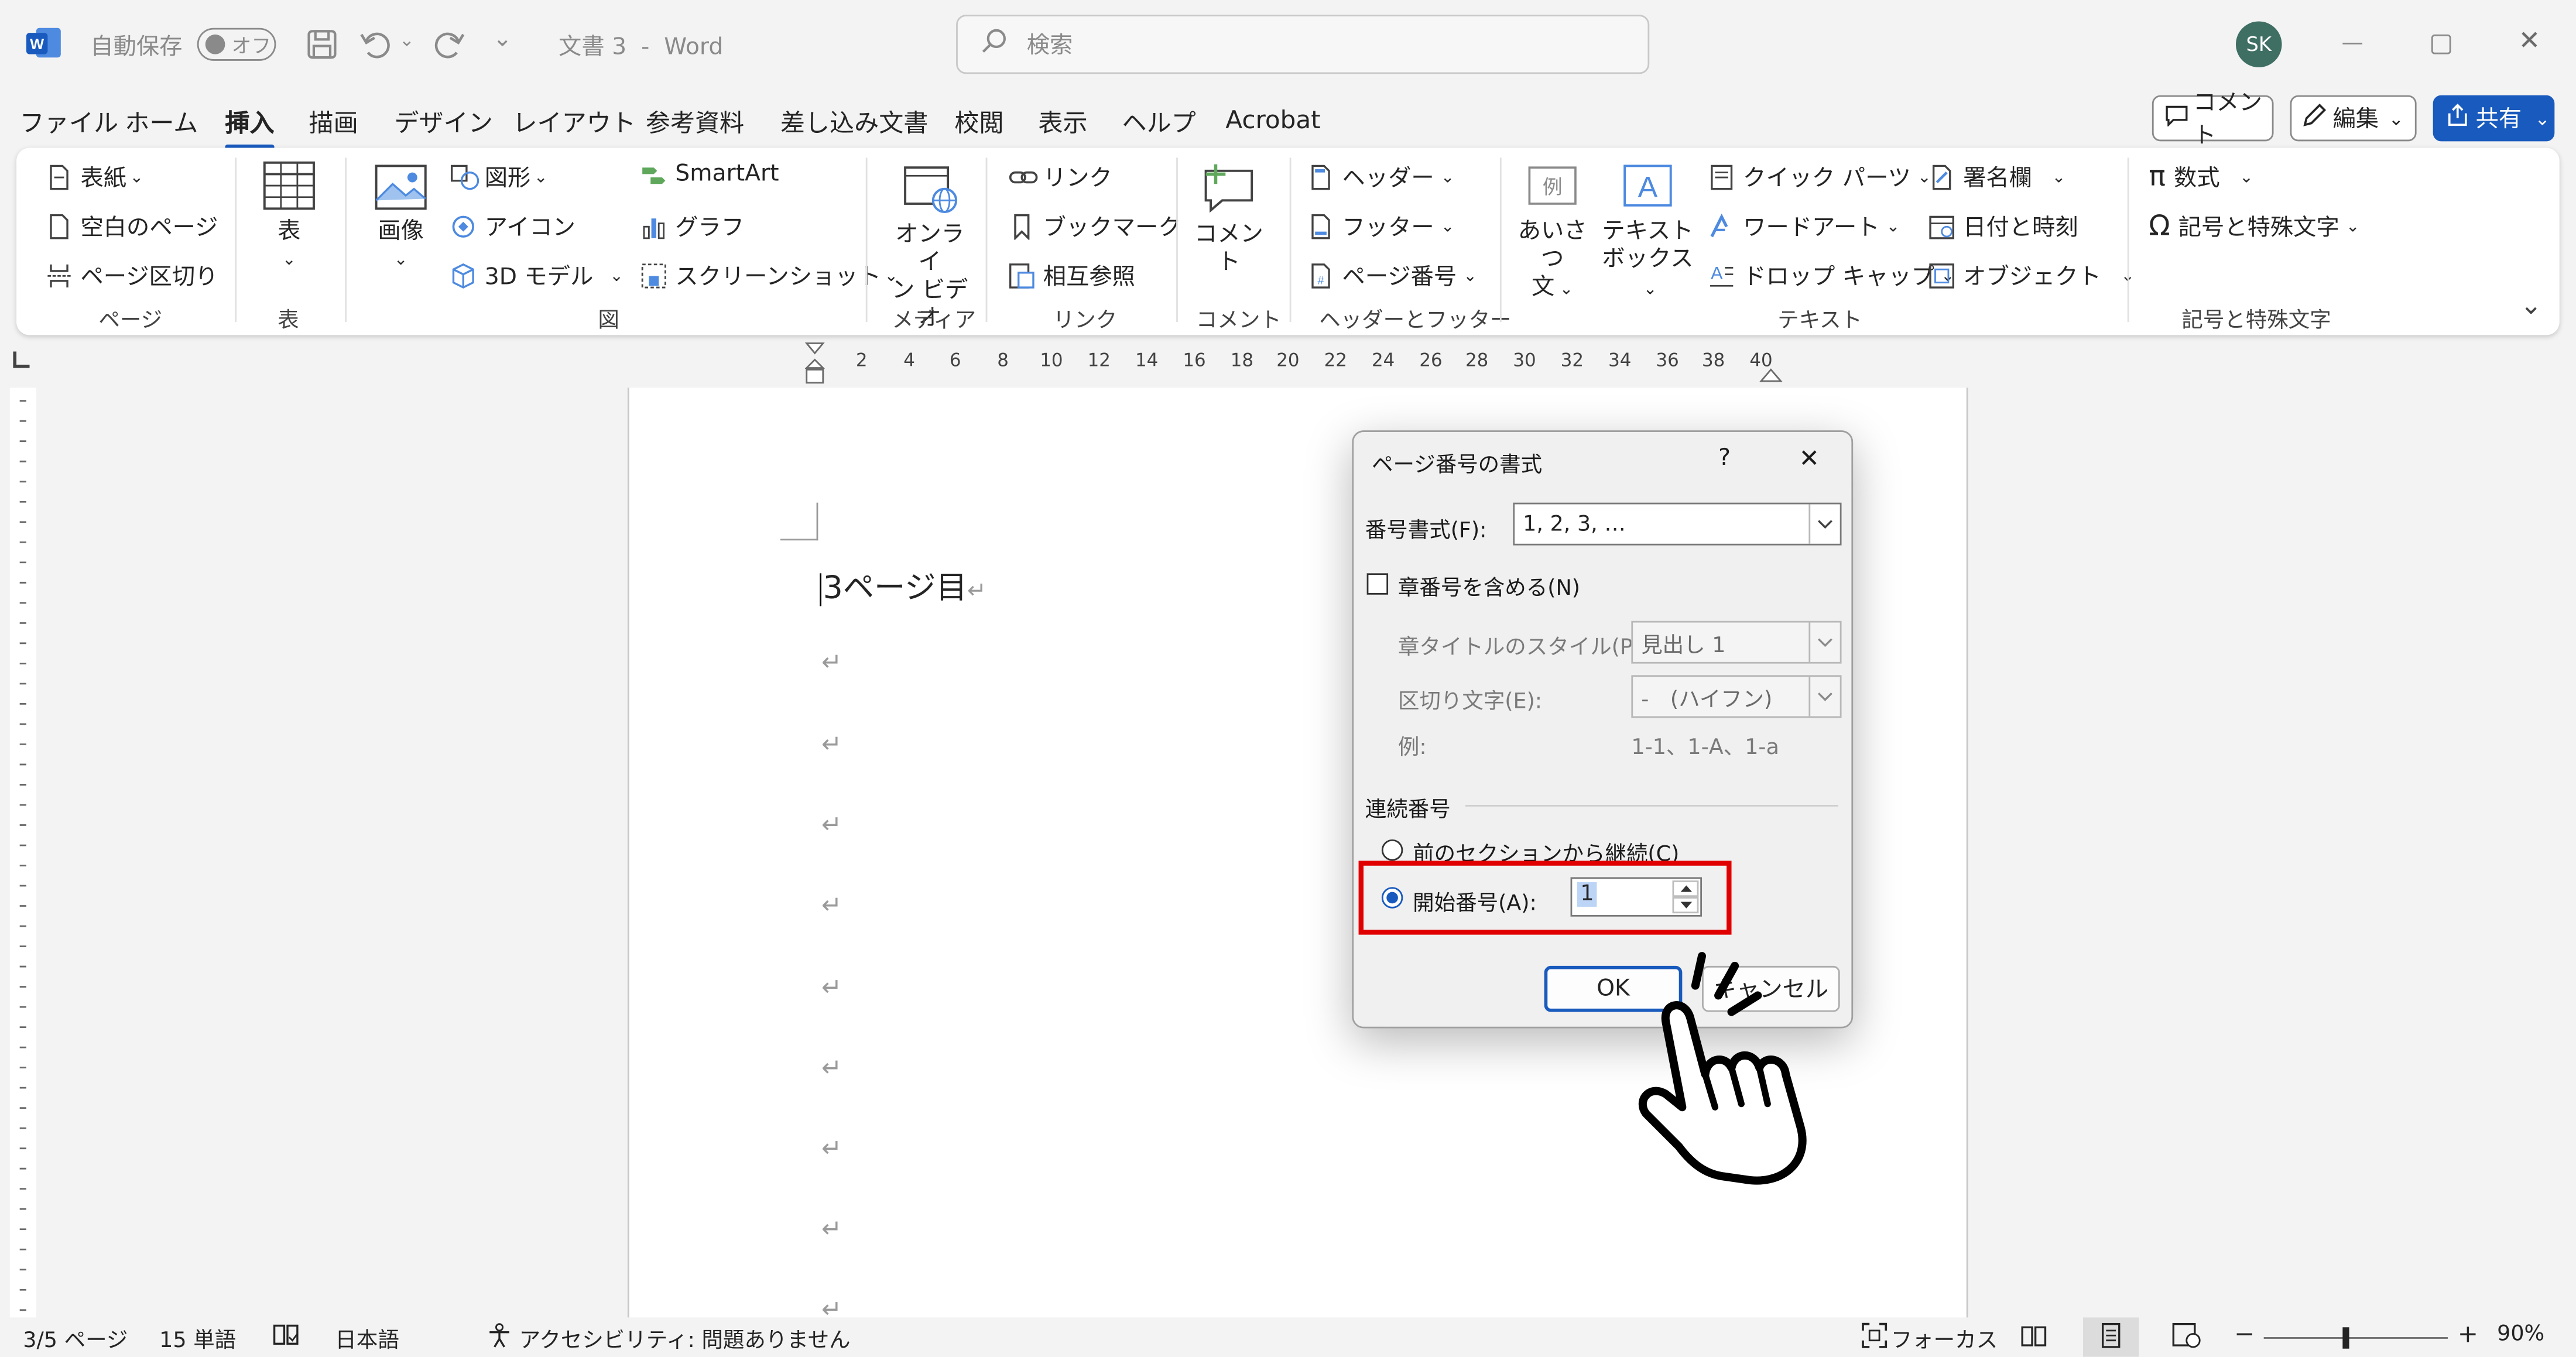  Describe the element at coordinates (1724, 458) in the screenshot. I see `help-button: ?` at that location.